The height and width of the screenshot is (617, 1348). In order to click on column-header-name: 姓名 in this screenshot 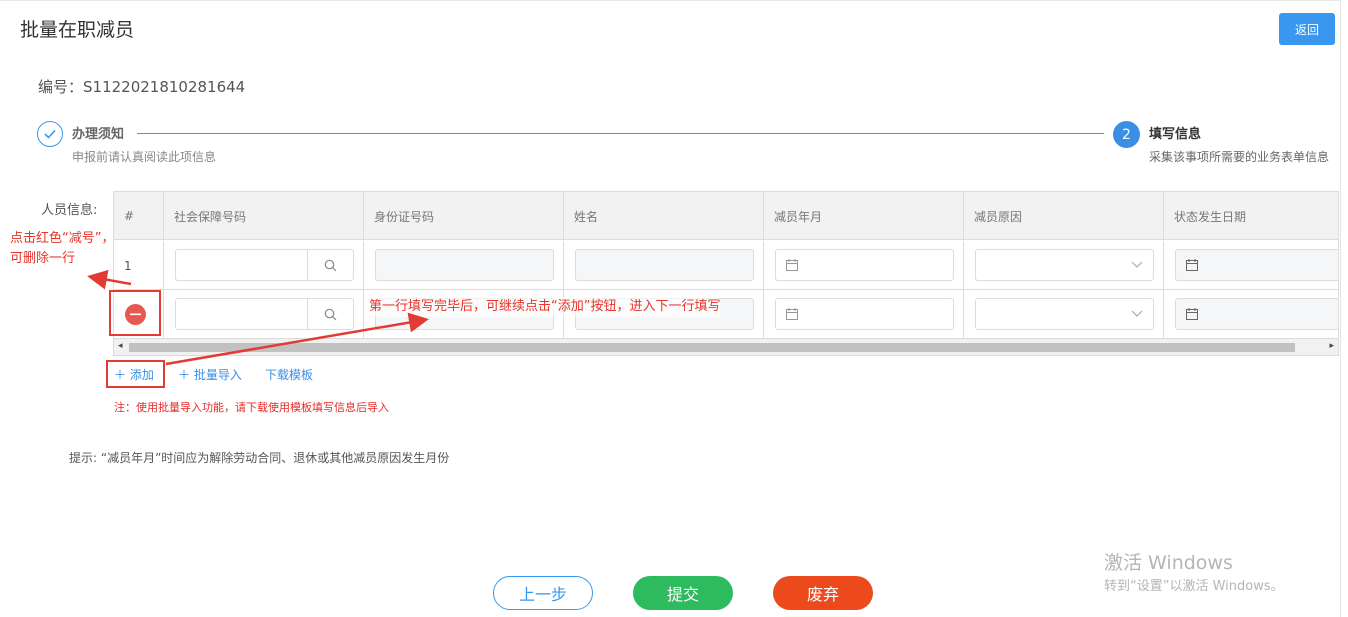, I will do `click(664, 216)`.